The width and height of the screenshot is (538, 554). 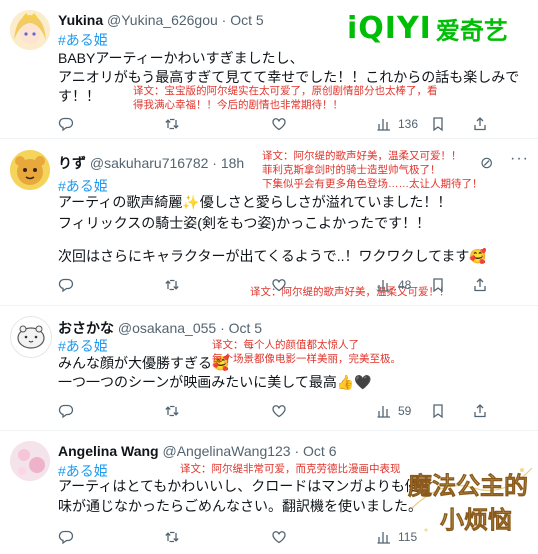 What do you see at coordinates (362, 156) in the screenshot?
I see `translation-text: 译文：阿尔缇的歌声好美，温柔又可爱！！` at bounding box center [362, 156].